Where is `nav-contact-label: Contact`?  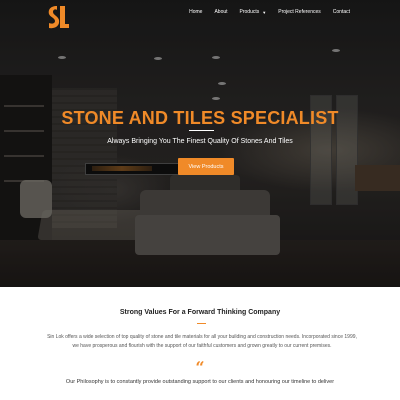 nav-contact-label: Contact is located at coordinates (341, 12).